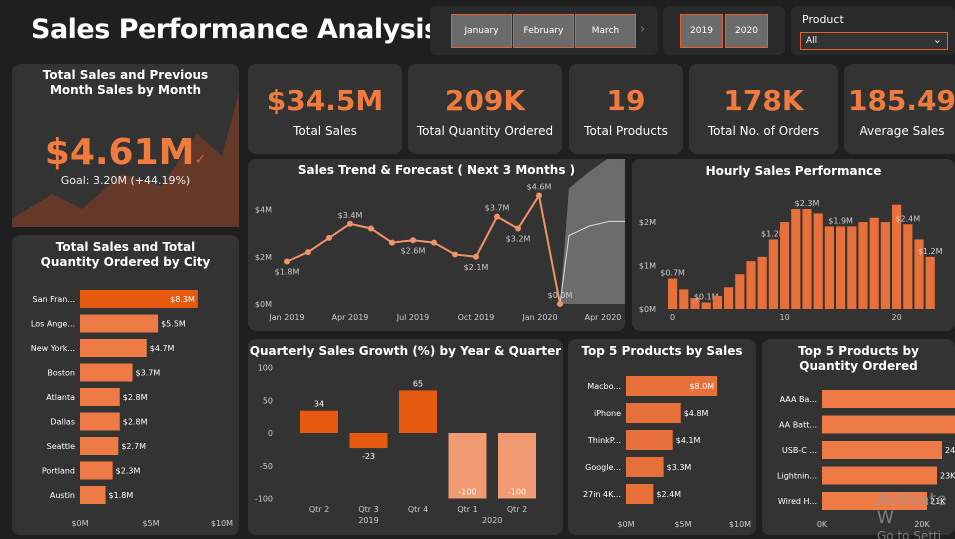 The height and width of the screenshot is (539, 955). I want to click on x-tick-label: Jan 2019, so click(286, 317).